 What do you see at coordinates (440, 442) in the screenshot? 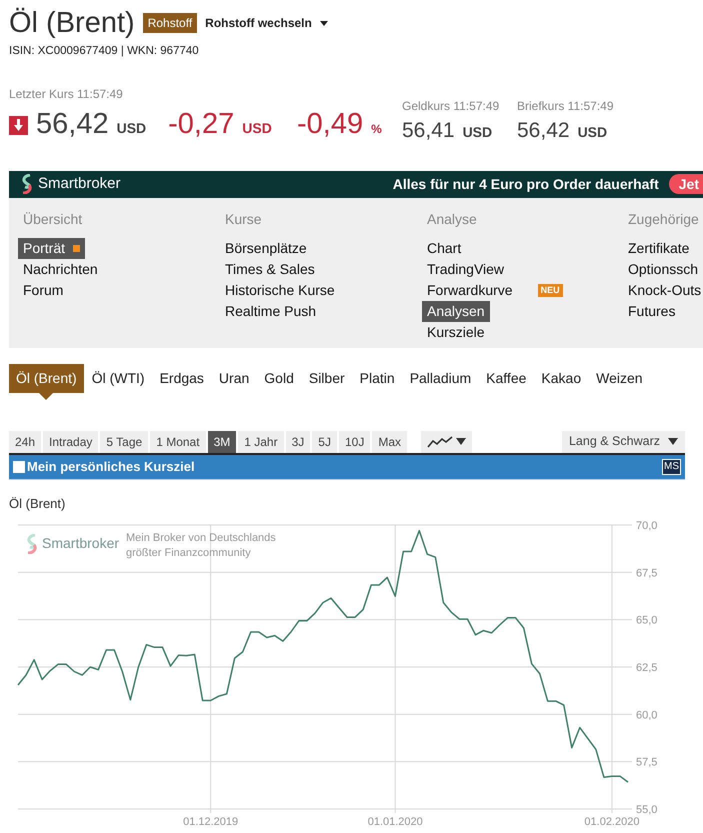
I see `line-chart-icon` at bounding box center [440, 442].